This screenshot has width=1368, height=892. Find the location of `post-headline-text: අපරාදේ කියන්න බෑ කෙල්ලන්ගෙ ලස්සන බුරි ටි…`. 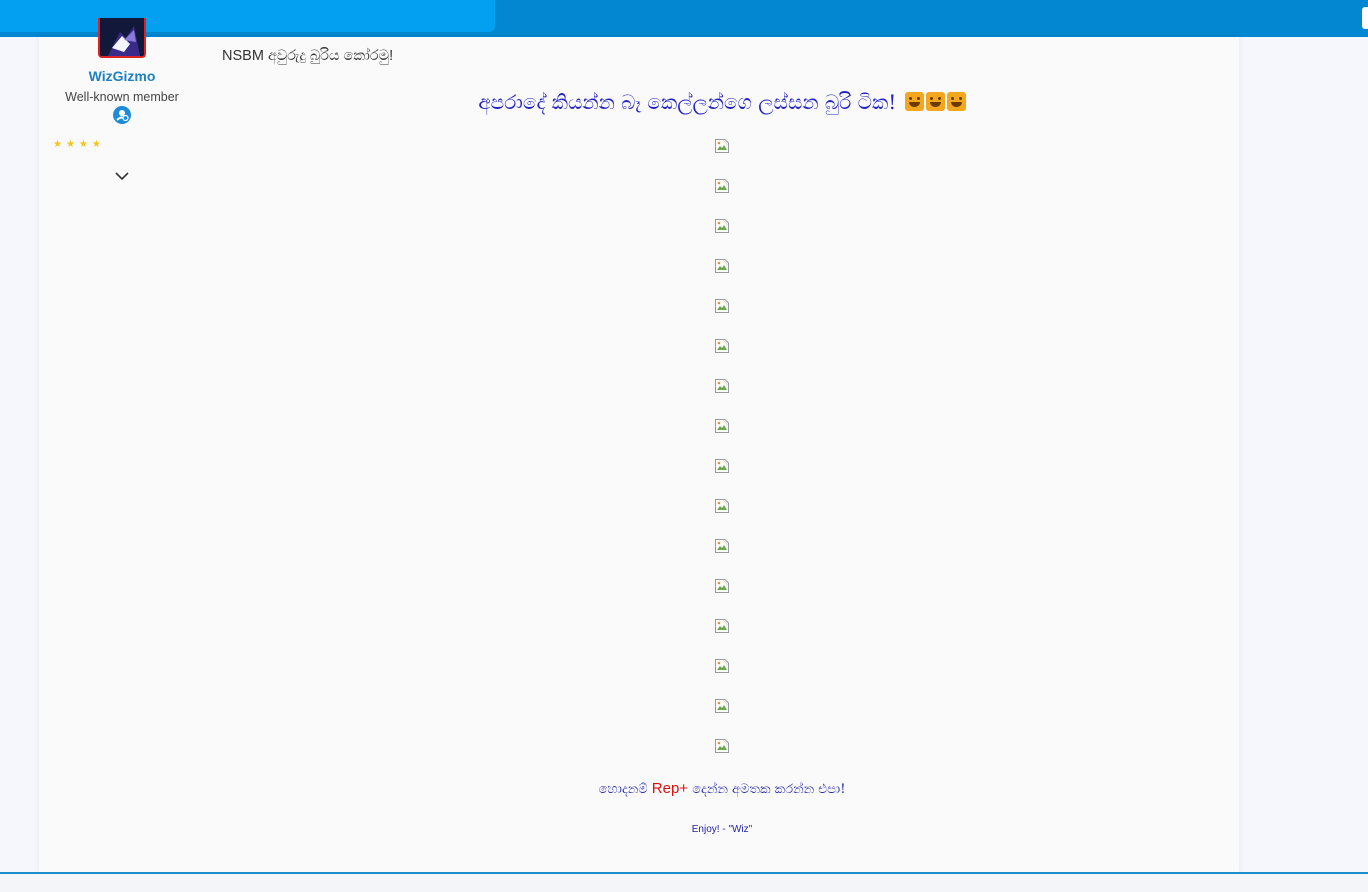

post-headline-text: අපරාදේ කියන්න බෑ කෙල්ලන්ගෙ ලස්සන බුරි ටි… is located at coordinates (687, 102).